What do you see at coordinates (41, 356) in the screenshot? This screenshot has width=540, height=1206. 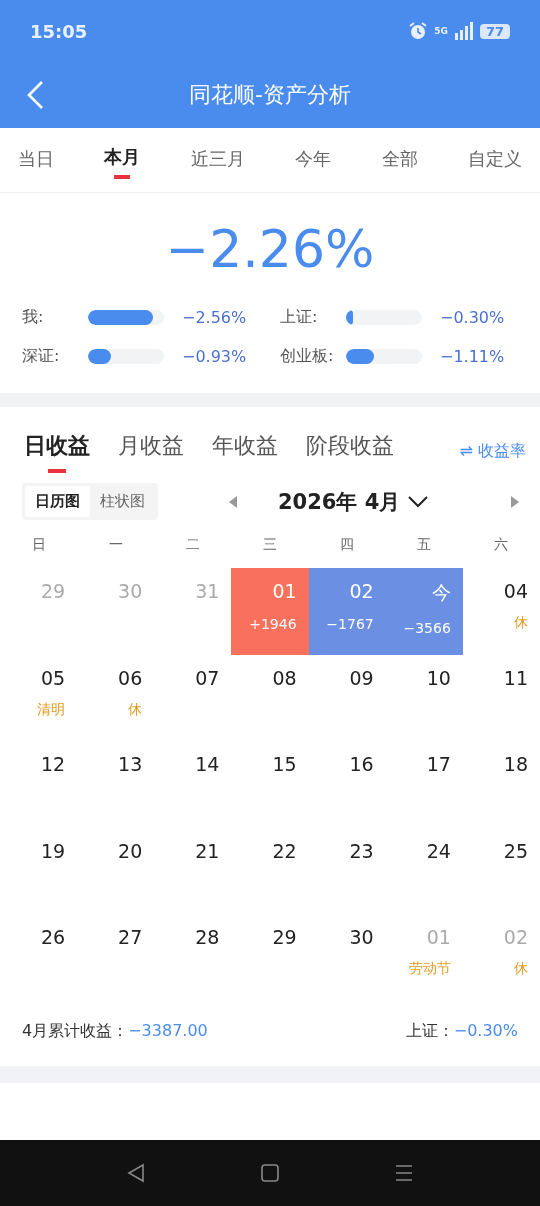 I see `bar-label: 深证:` at bounding box center [41, 356].